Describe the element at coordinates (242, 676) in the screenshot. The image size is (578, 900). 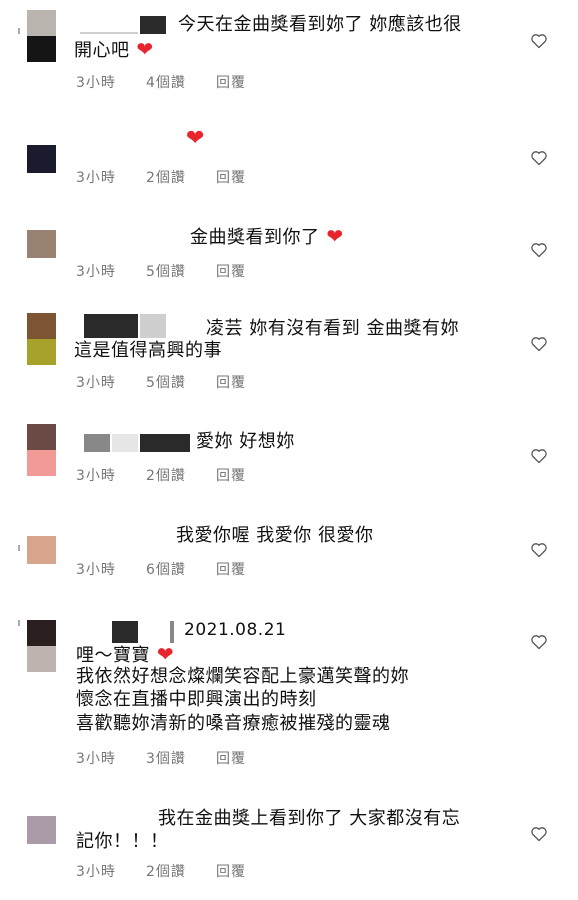
I see `comment-text: 我依然好想念燦爛笑容配上豪邁笑聲的妳` at that location.